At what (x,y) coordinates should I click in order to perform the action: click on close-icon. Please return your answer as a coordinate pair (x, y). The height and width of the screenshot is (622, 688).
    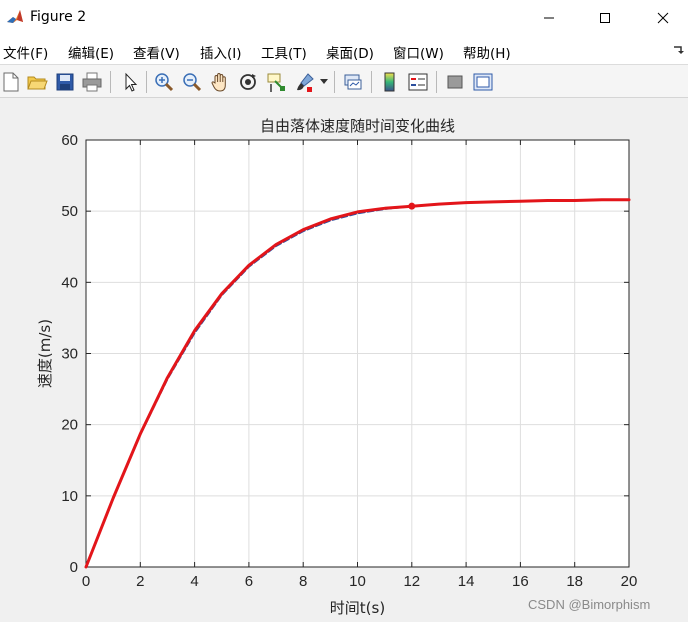
    Looking at the image, I should click on (663, 18).